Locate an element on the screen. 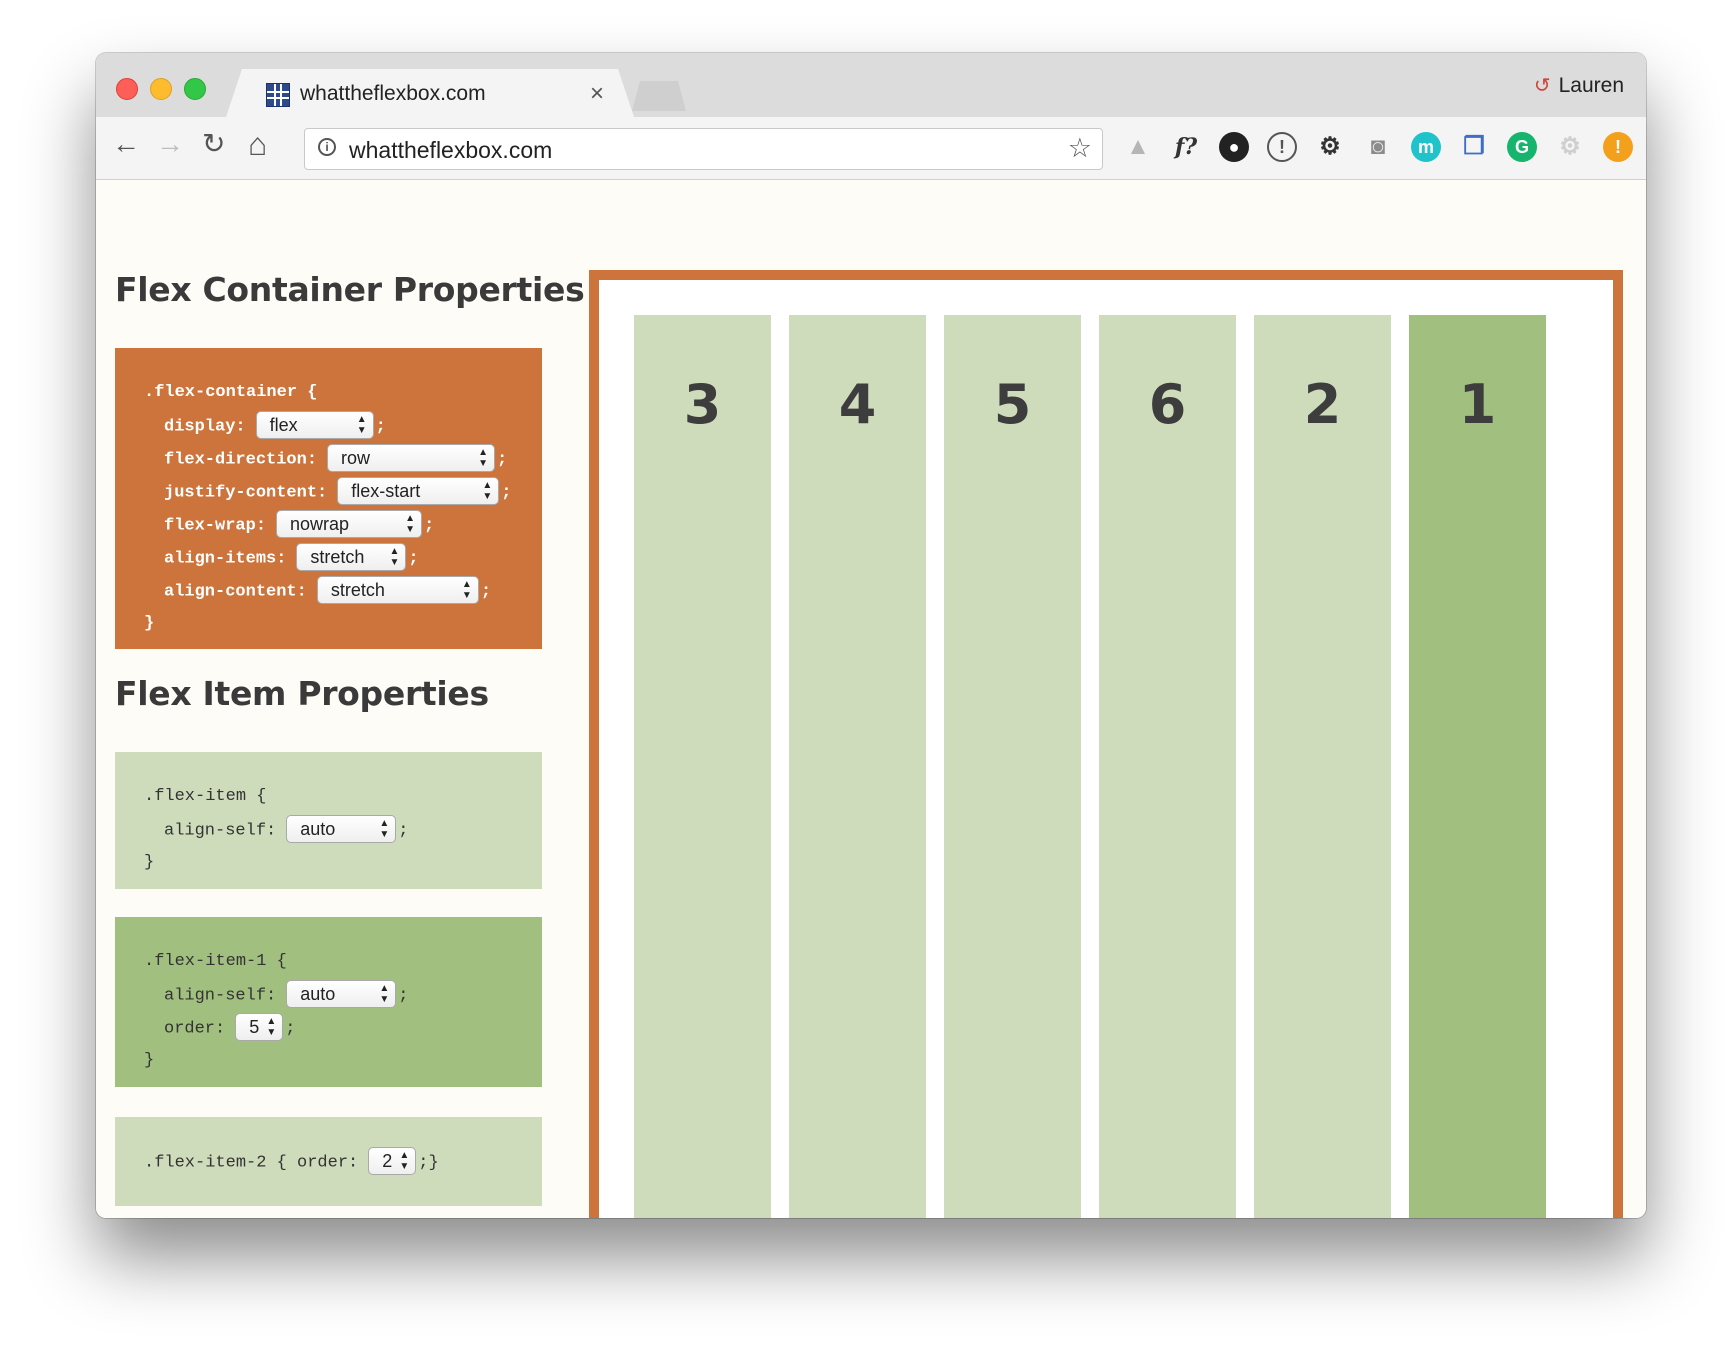 The height and width of the screenshot is (1350, 1735). google-drive-icon: ▲ is located at coordinates (1138, 147).